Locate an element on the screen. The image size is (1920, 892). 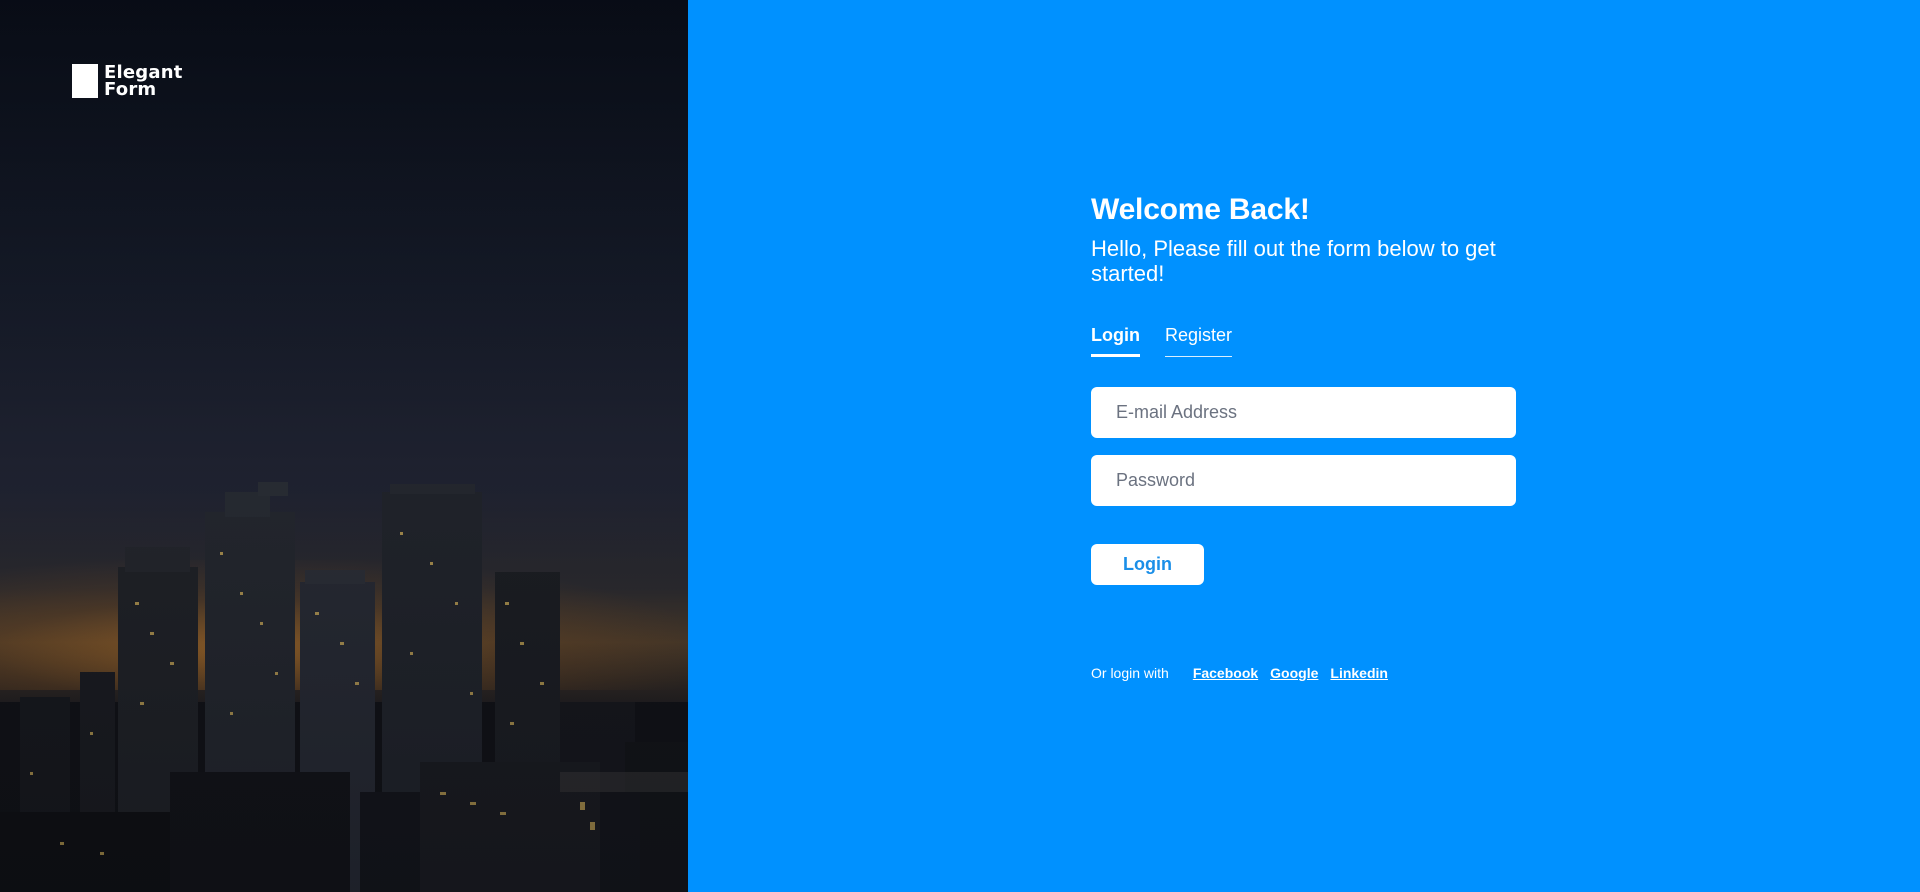
social-login-label: Or login with is located at coordinates (1130, 673).